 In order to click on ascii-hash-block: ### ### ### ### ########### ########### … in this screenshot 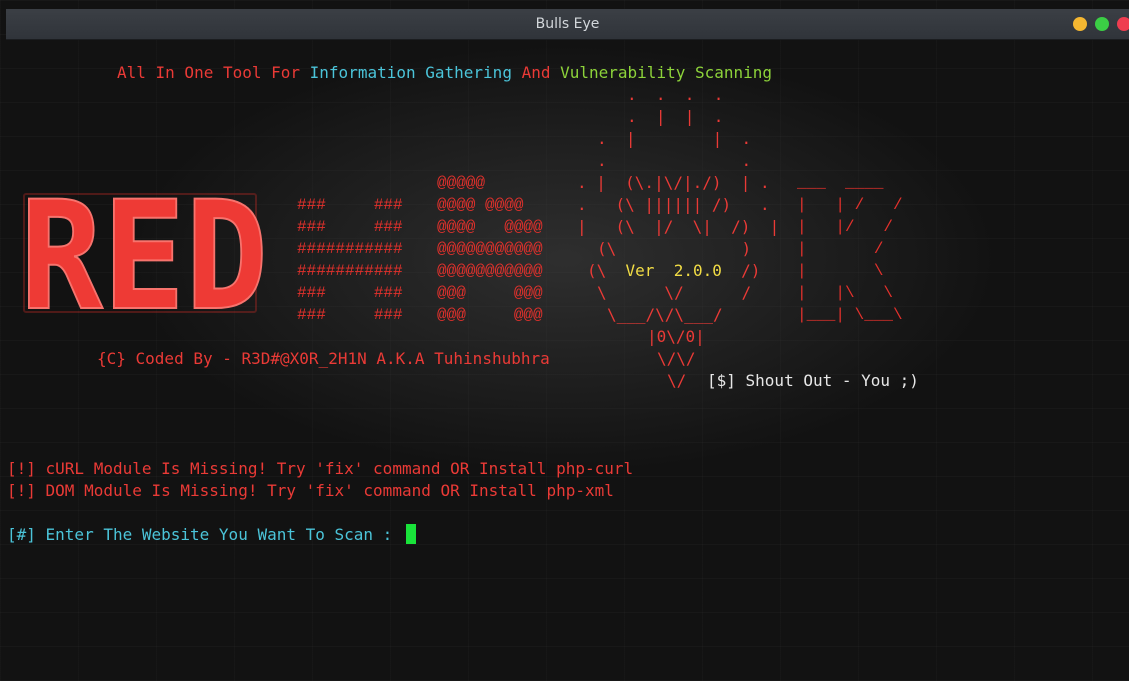, I will do `click(350, 260)`.